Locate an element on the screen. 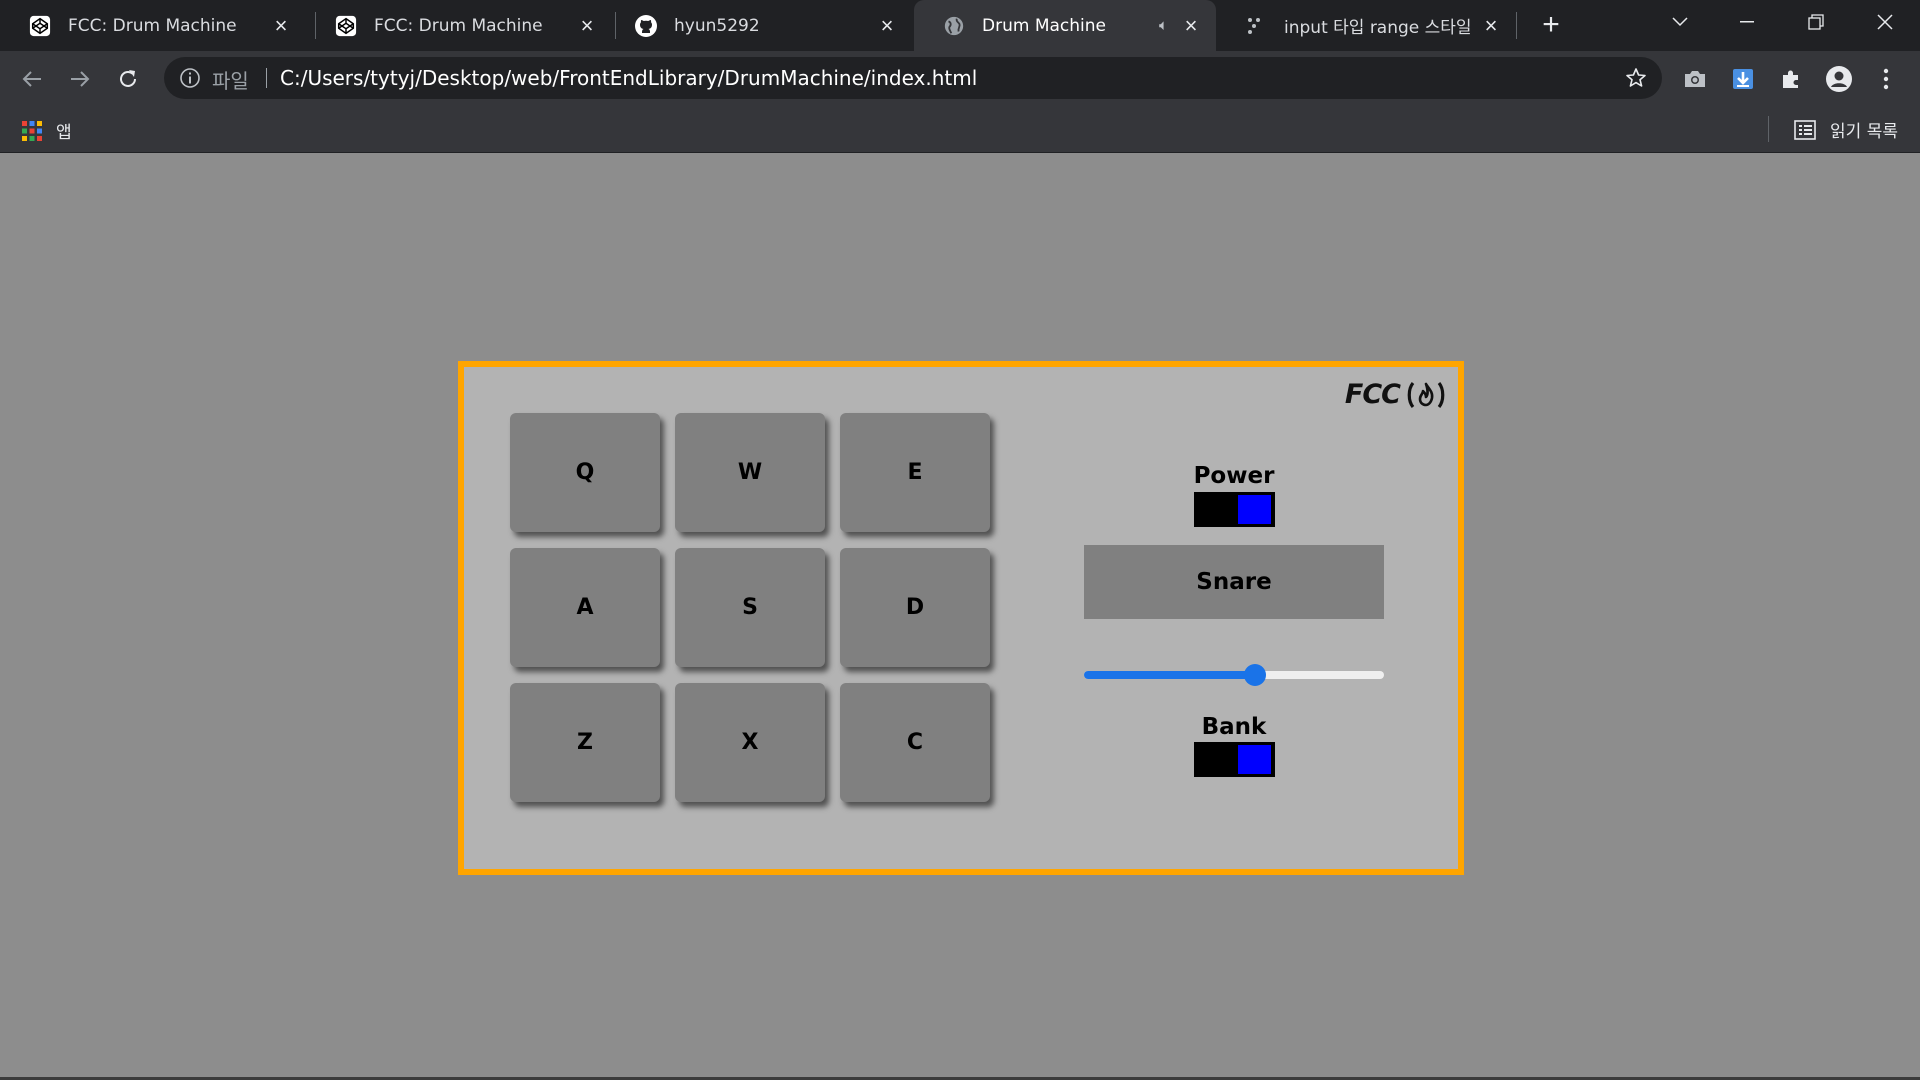  drum-pad-z: Z is located at coordinates (585, 742).